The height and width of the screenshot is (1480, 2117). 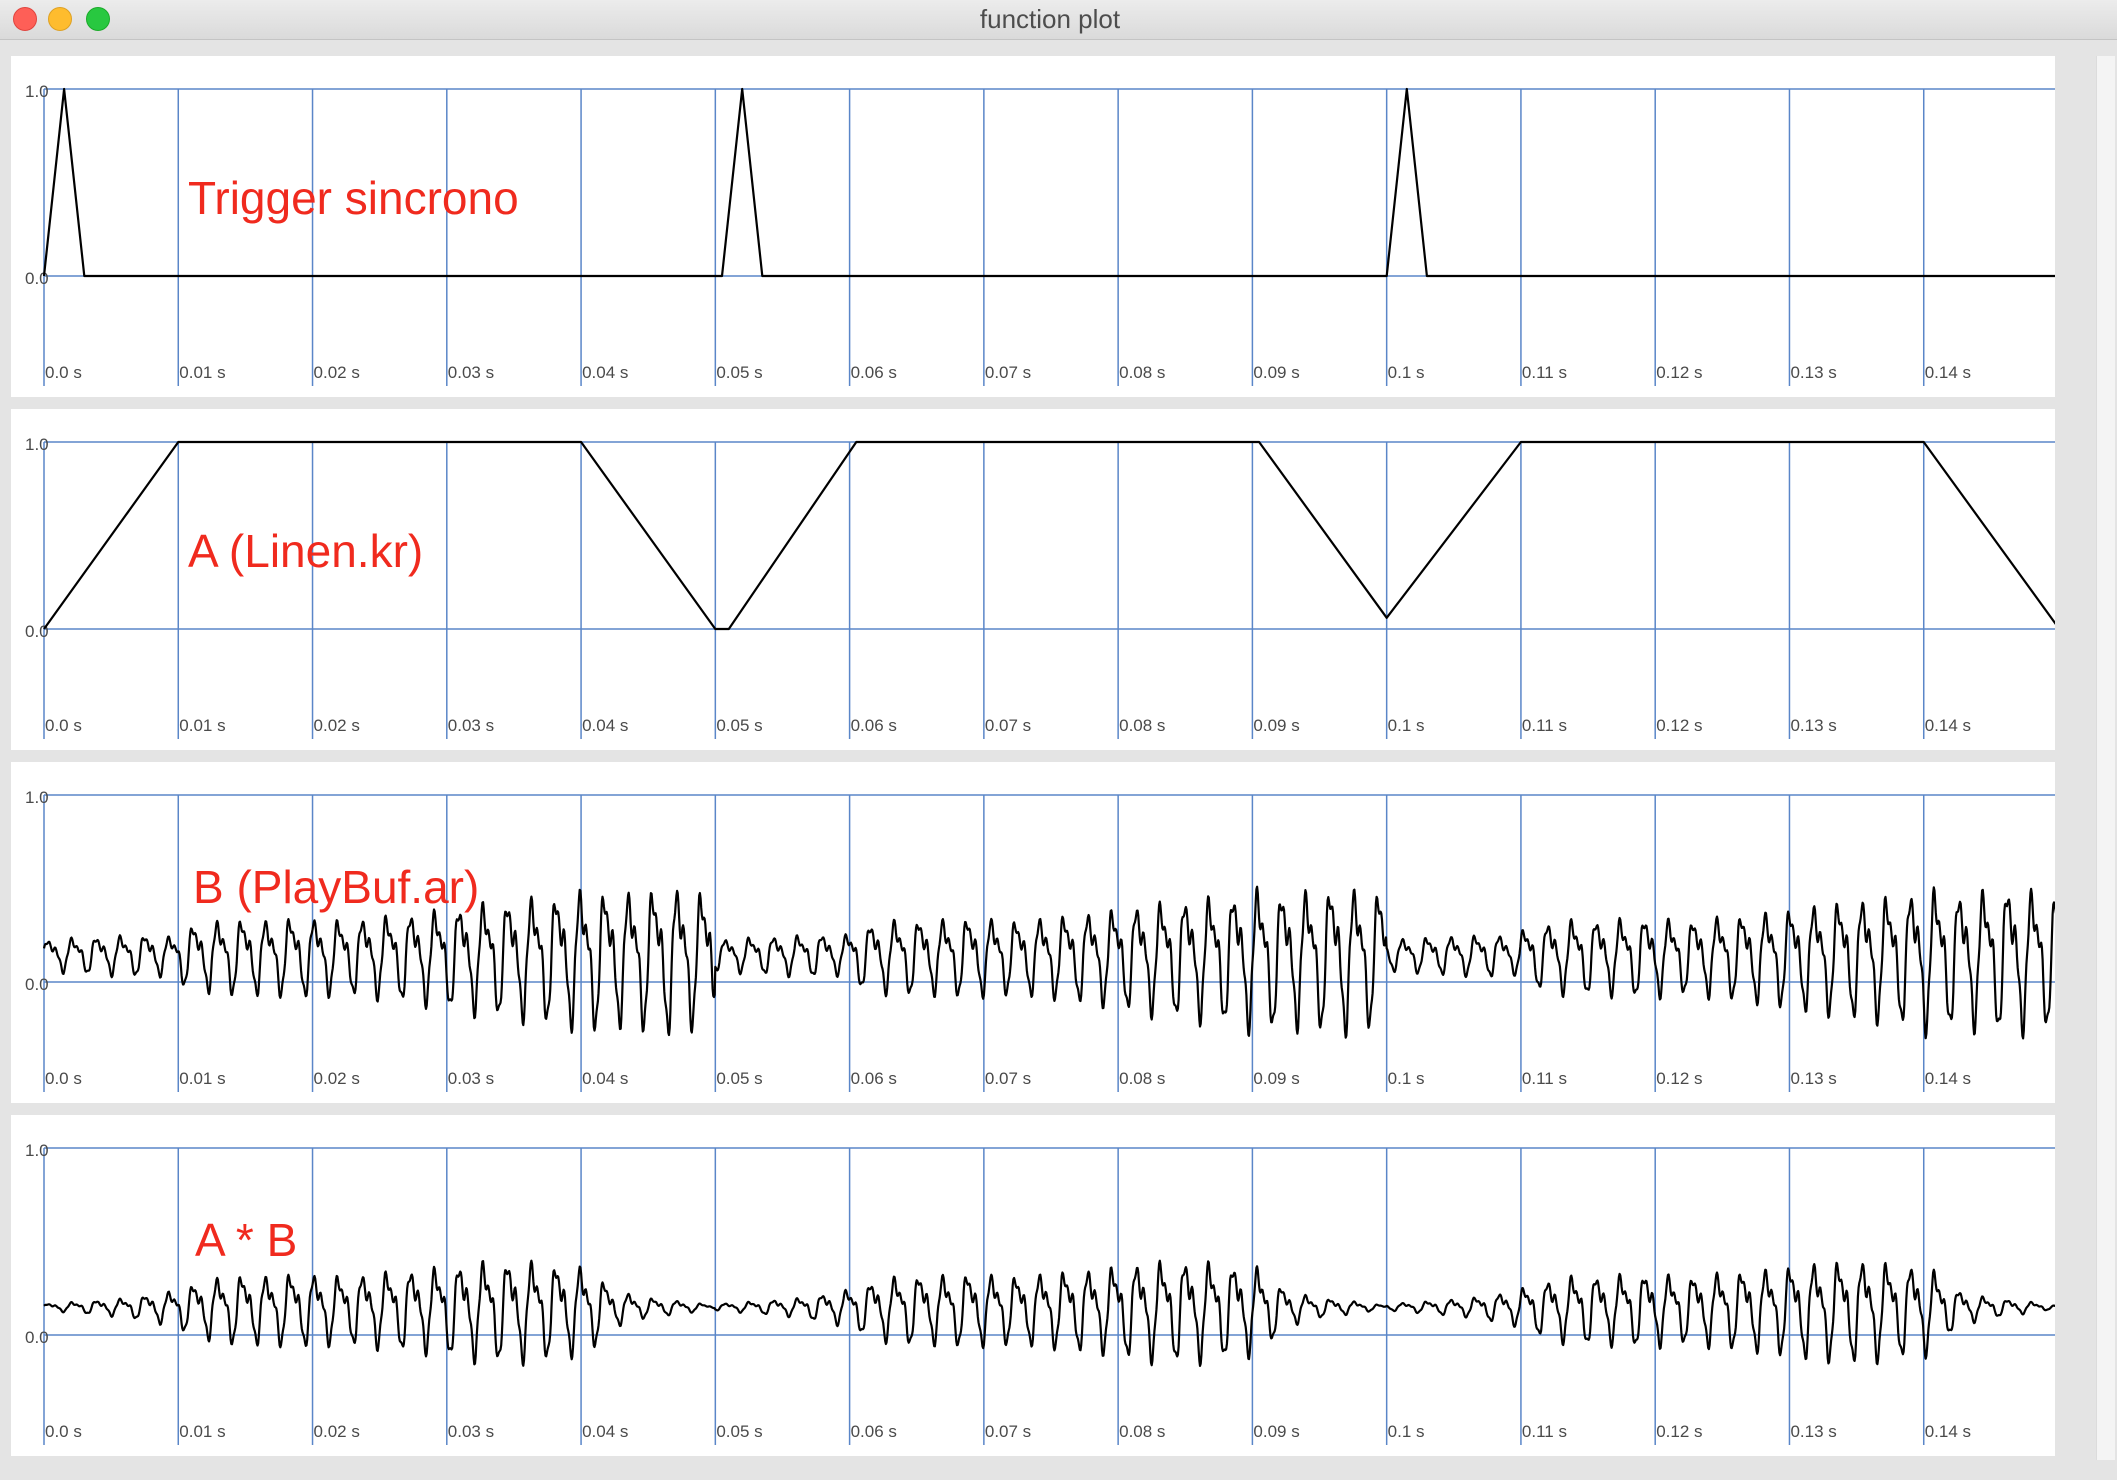 What do you see at coordinates (246, 1240) in the screenshot?
I see `plot-label-product: A * B` at bounding box center [246, 1240].